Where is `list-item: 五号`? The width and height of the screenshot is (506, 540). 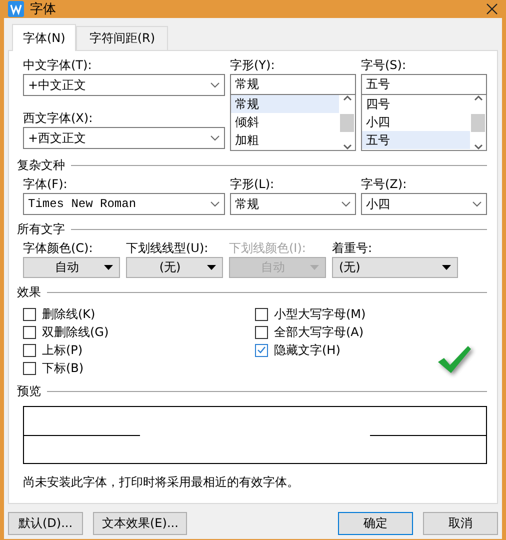 list-item: 五号 is located at coordinates (416, 140).